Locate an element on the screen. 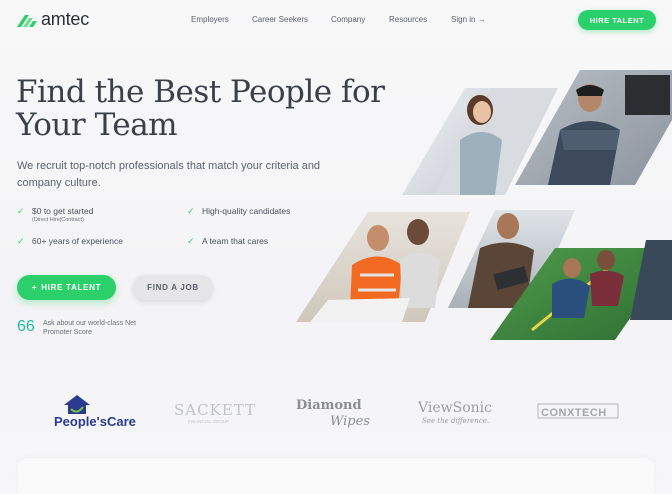  photo-tile-construction is located at coordinates (383, 267).